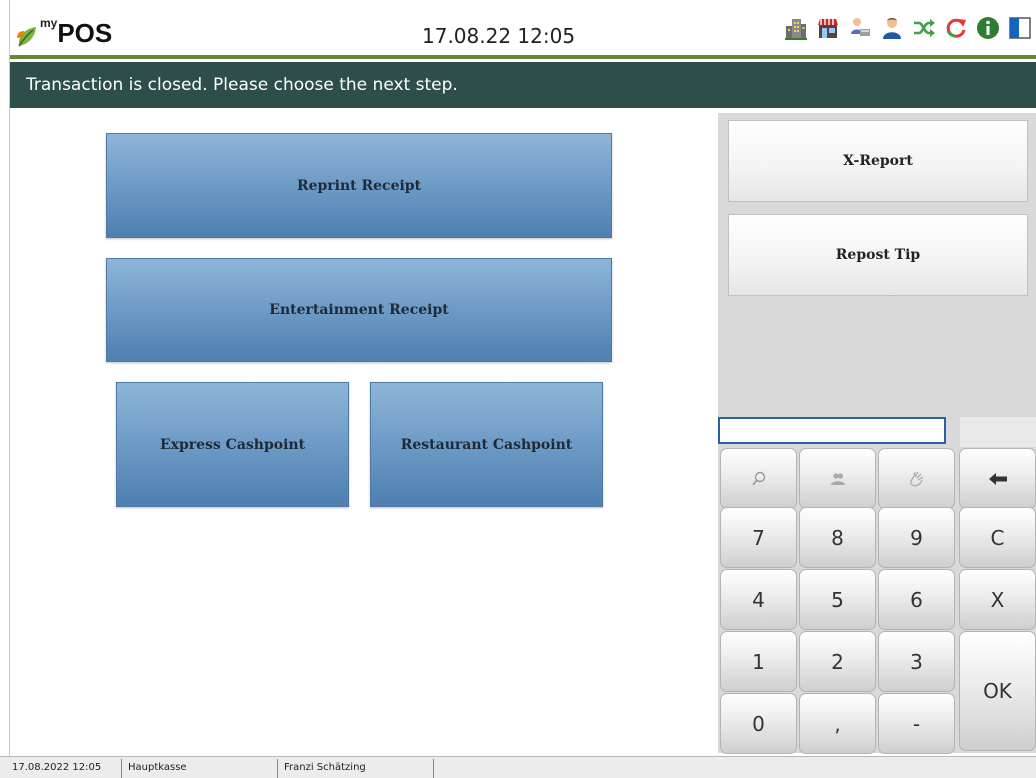 The image size is (1036, 778). I want to click on key-4: 4, so click(758, 599).